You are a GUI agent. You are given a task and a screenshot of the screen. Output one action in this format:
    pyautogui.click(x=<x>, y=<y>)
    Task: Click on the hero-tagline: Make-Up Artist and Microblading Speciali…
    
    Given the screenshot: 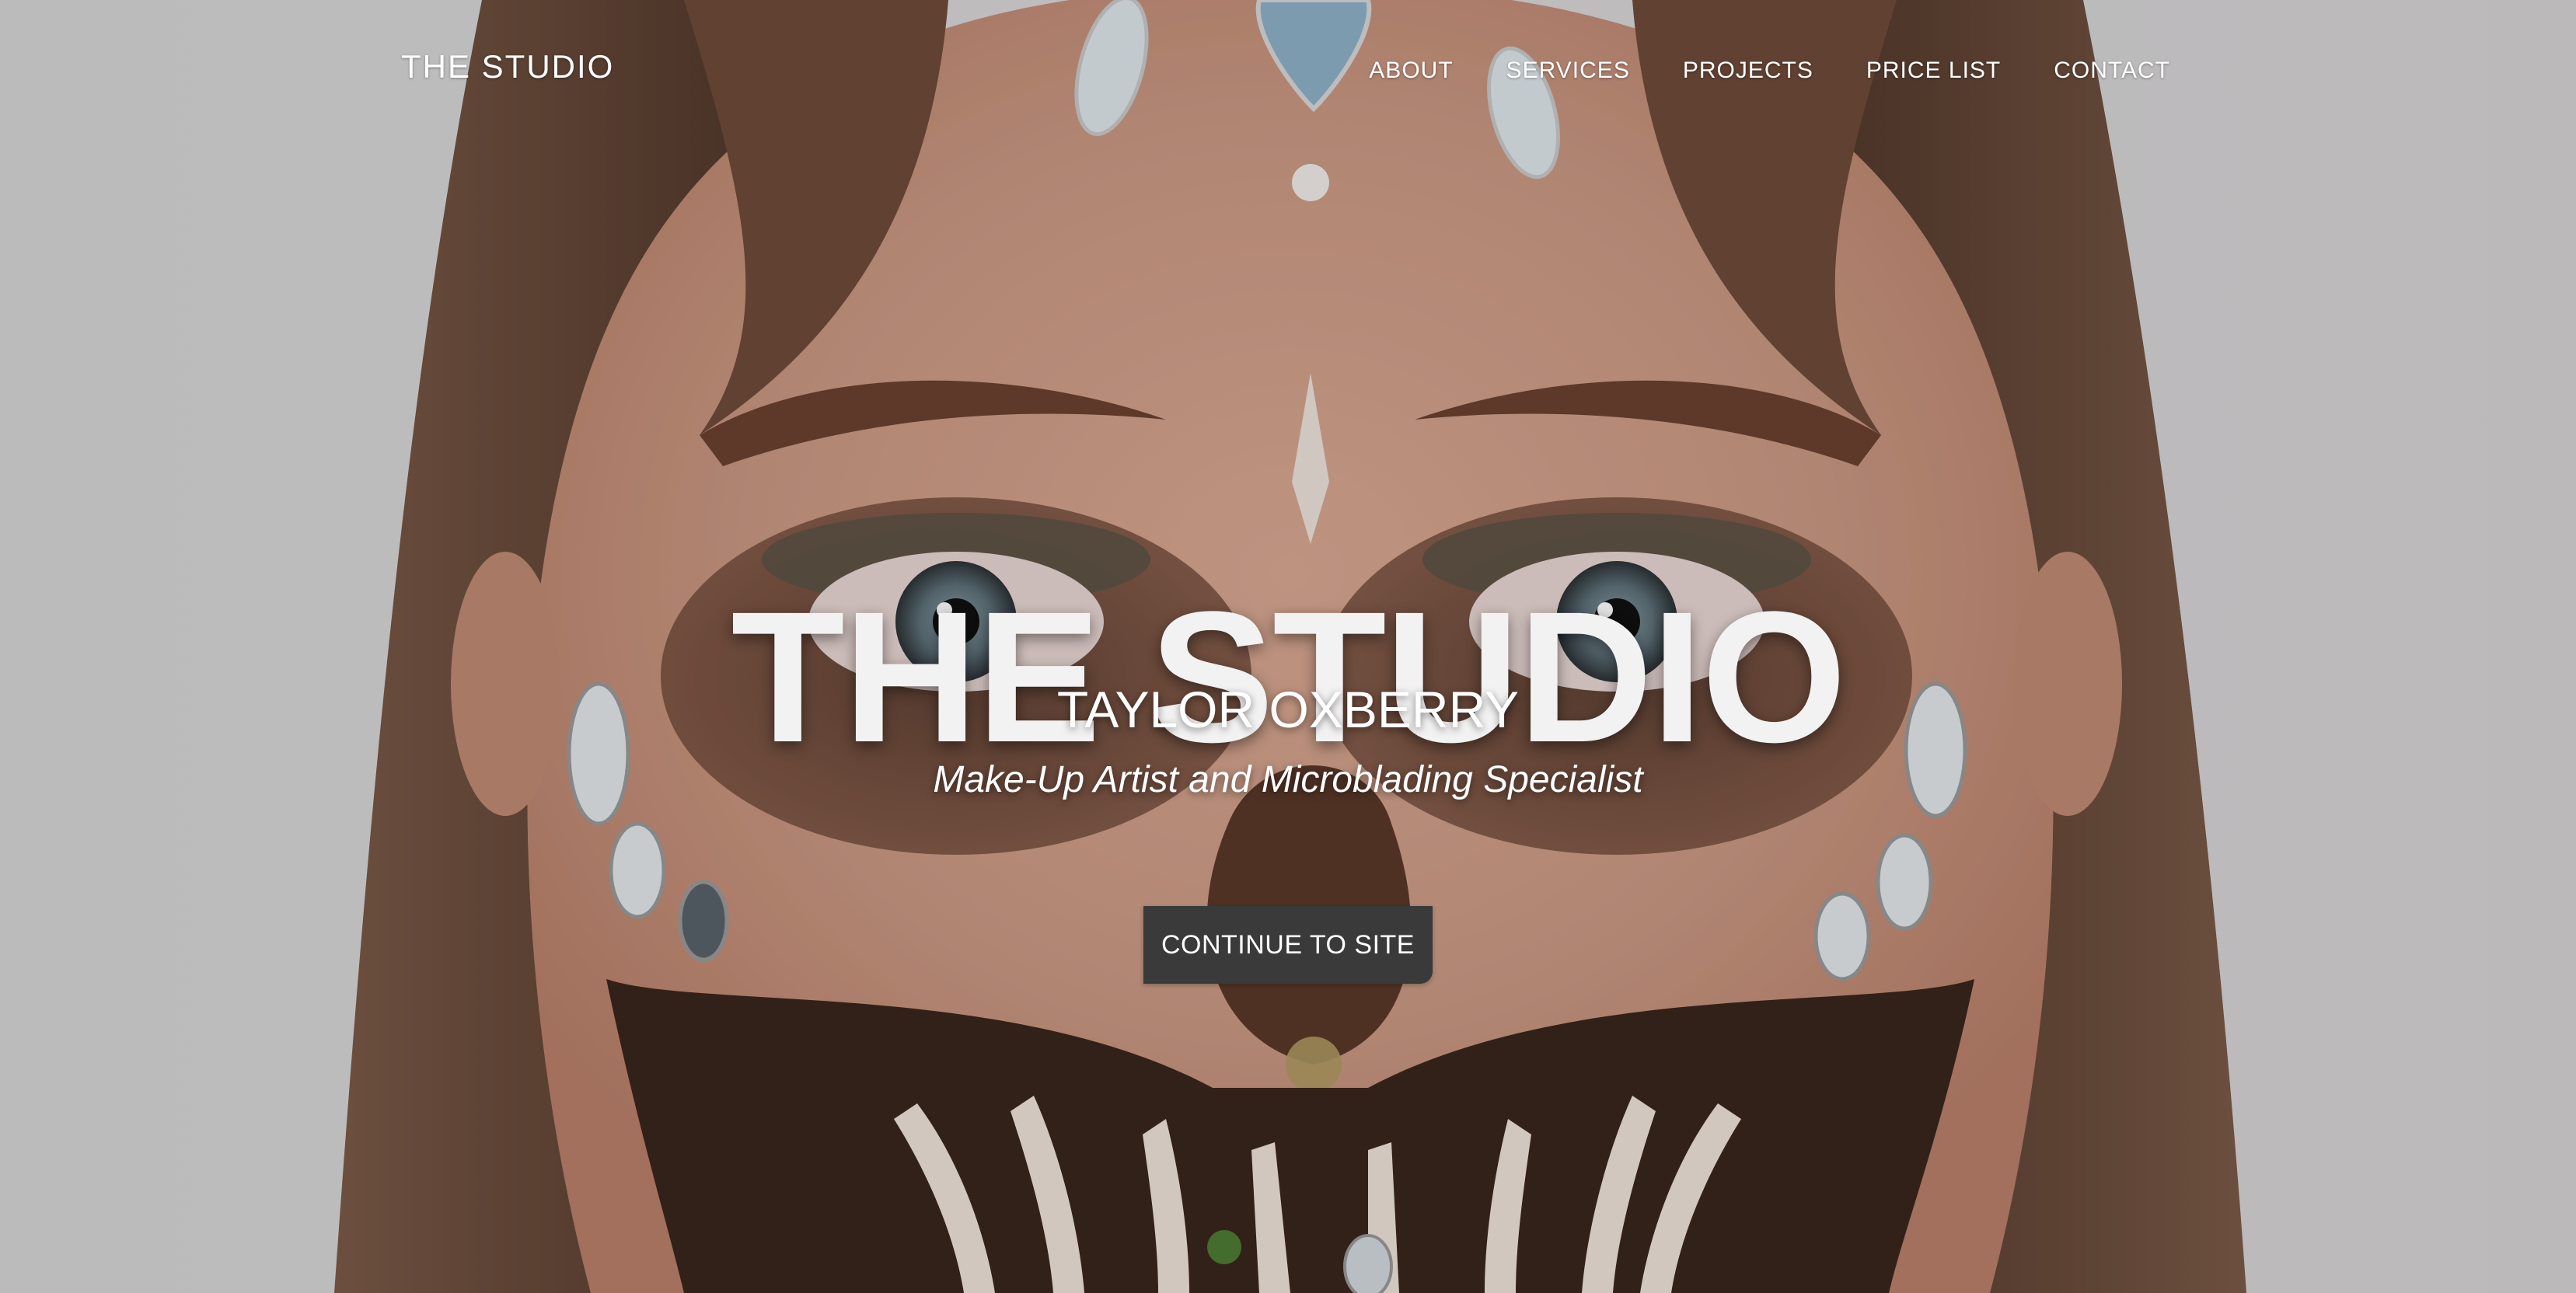 What is the action you would take?
    pyautogui.click(x=1288, y=780)
    